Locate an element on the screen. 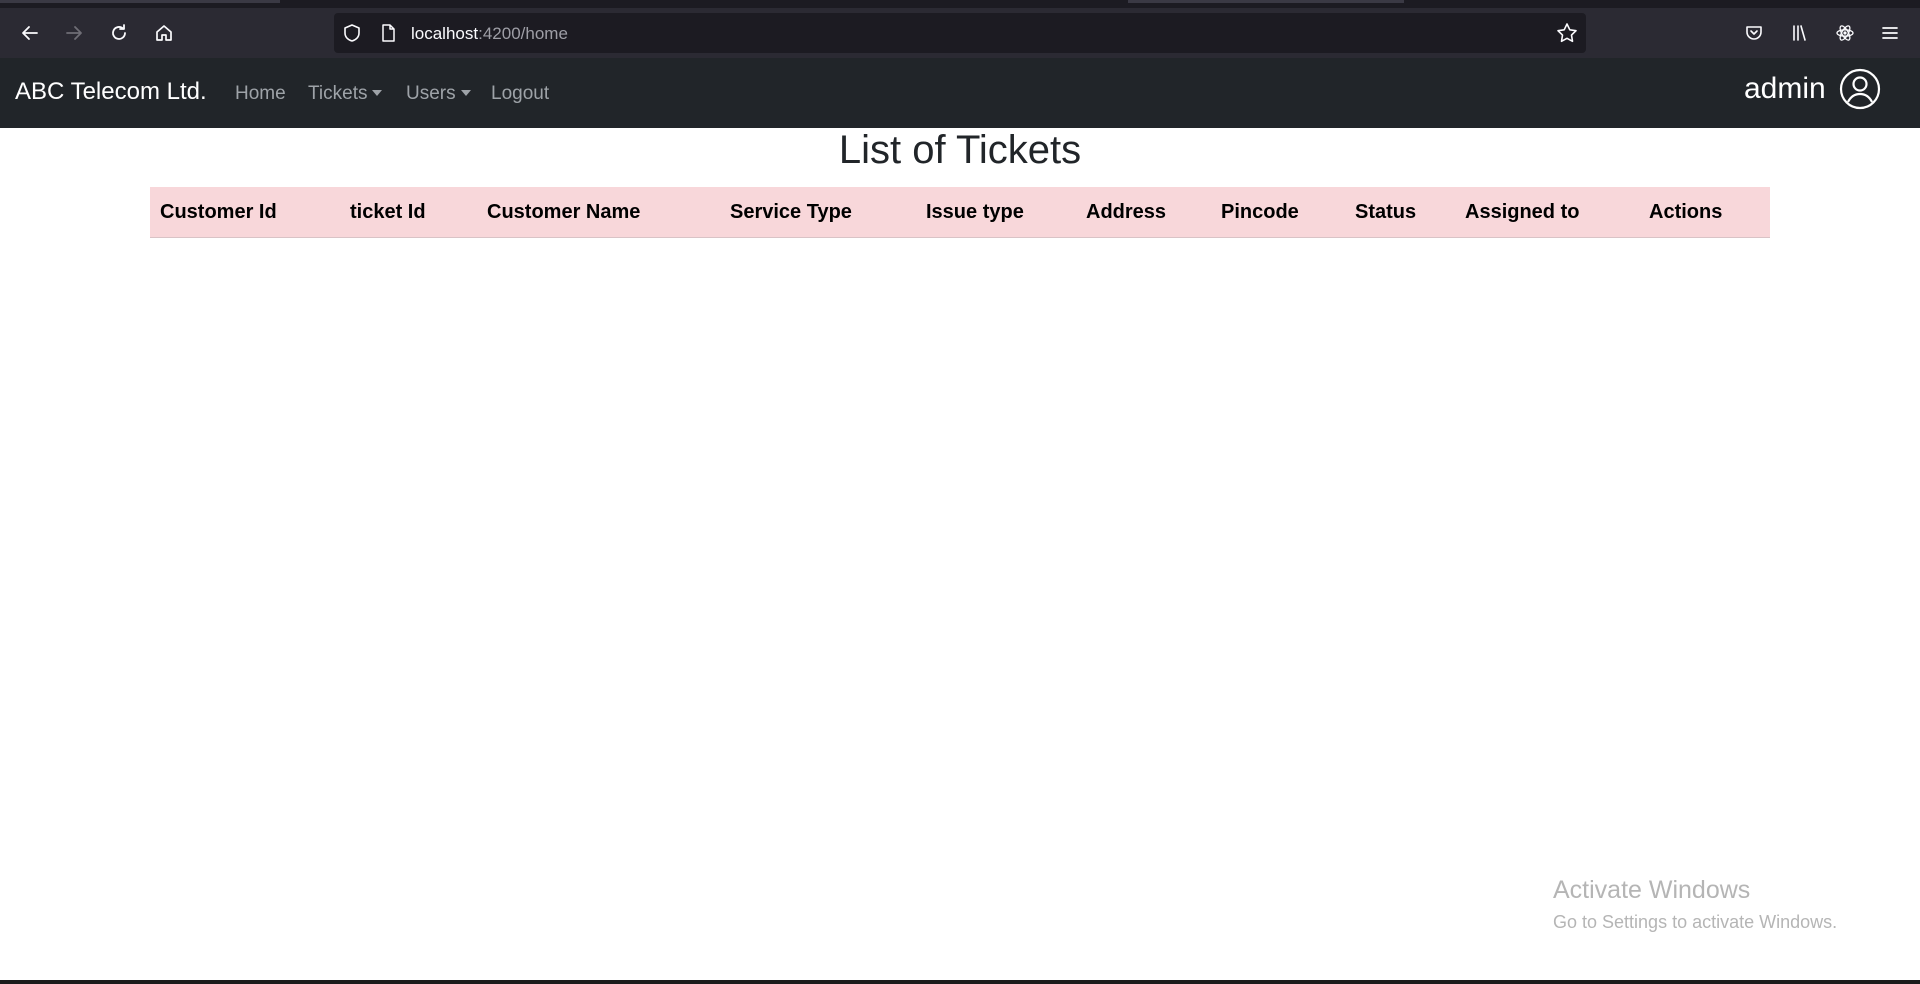  reload-icon is located at coordinates (119, 32).